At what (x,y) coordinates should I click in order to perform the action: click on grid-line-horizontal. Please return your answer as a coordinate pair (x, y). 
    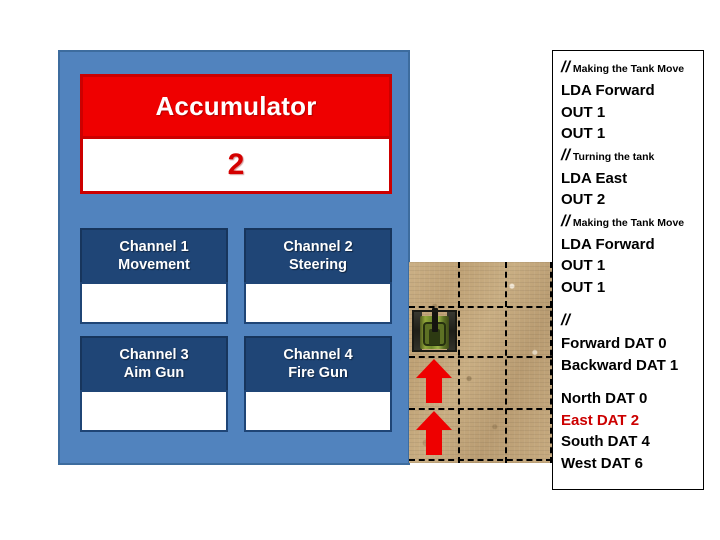
    Looking at the image, I should click on (480, 460).